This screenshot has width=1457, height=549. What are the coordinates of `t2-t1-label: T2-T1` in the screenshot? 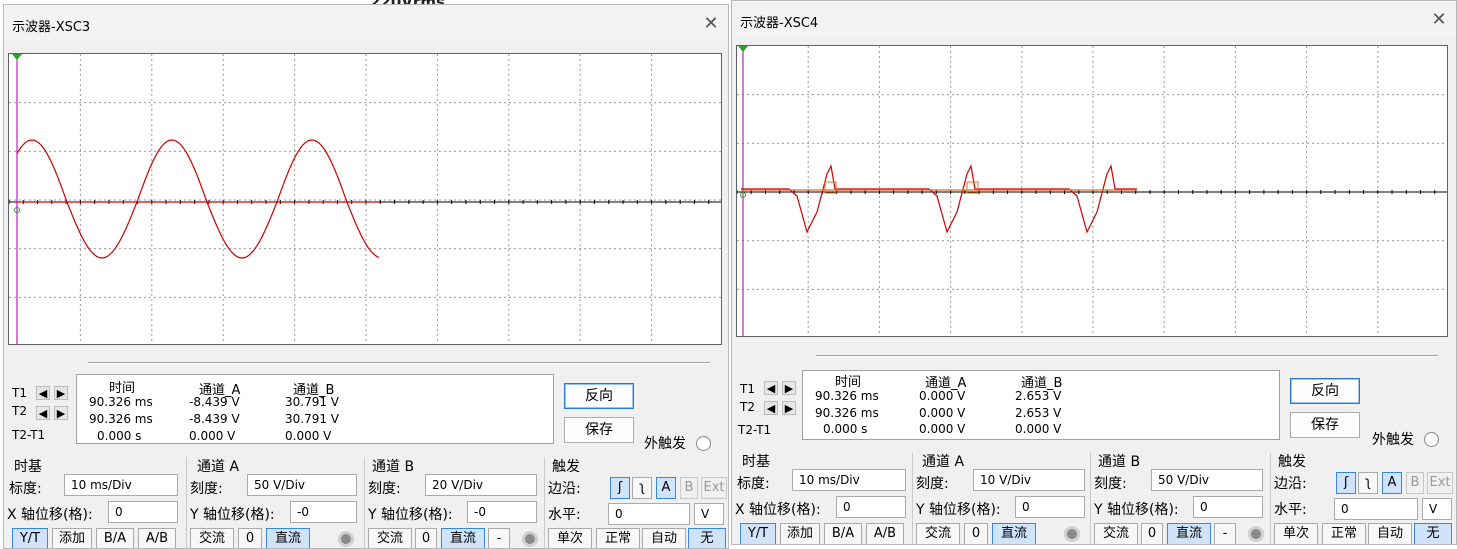 It's located at (29, 435).